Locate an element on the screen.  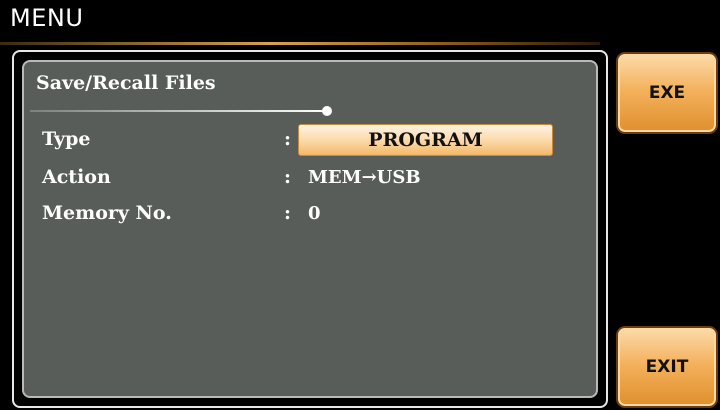
memory-number-label: Memory No. is located at coordinates (107, 213).